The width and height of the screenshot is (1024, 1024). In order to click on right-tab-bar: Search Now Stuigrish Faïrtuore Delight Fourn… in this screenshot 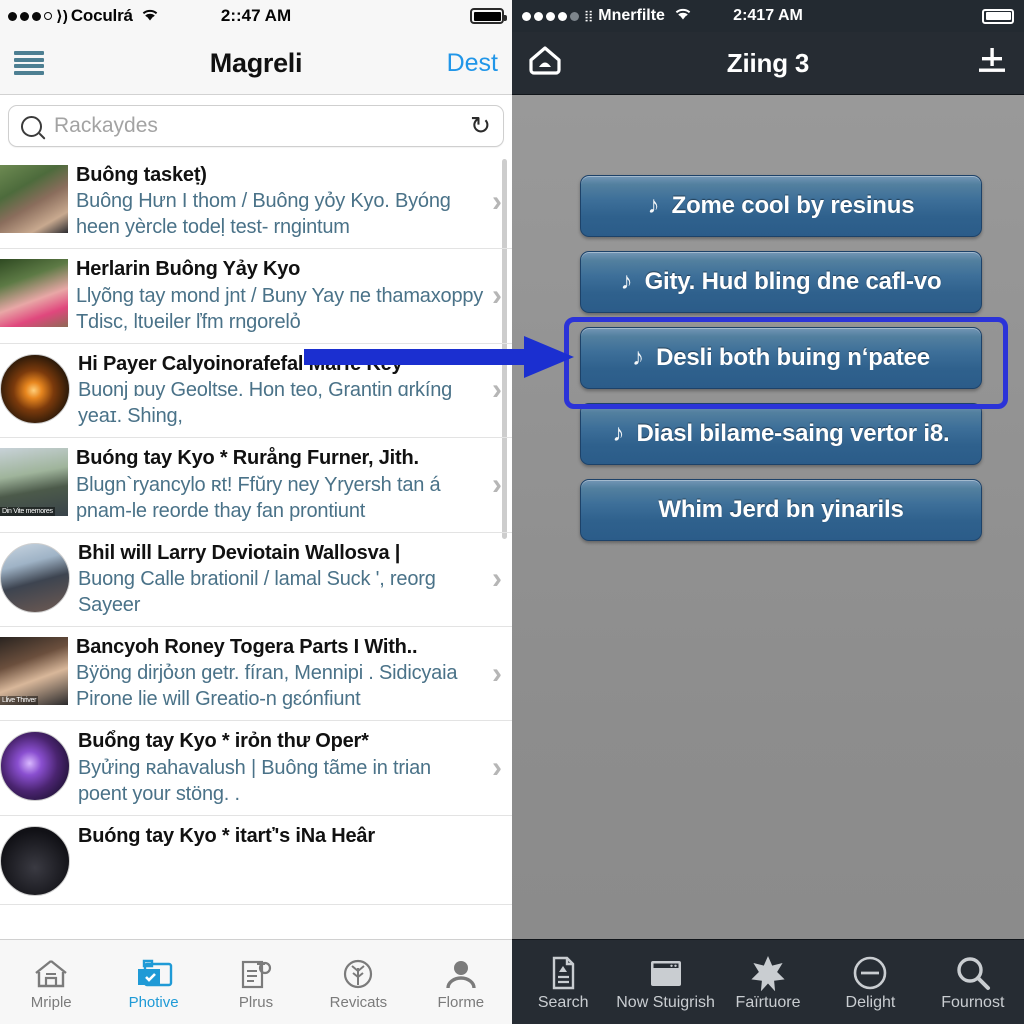, I will do `click(768, 981)`.